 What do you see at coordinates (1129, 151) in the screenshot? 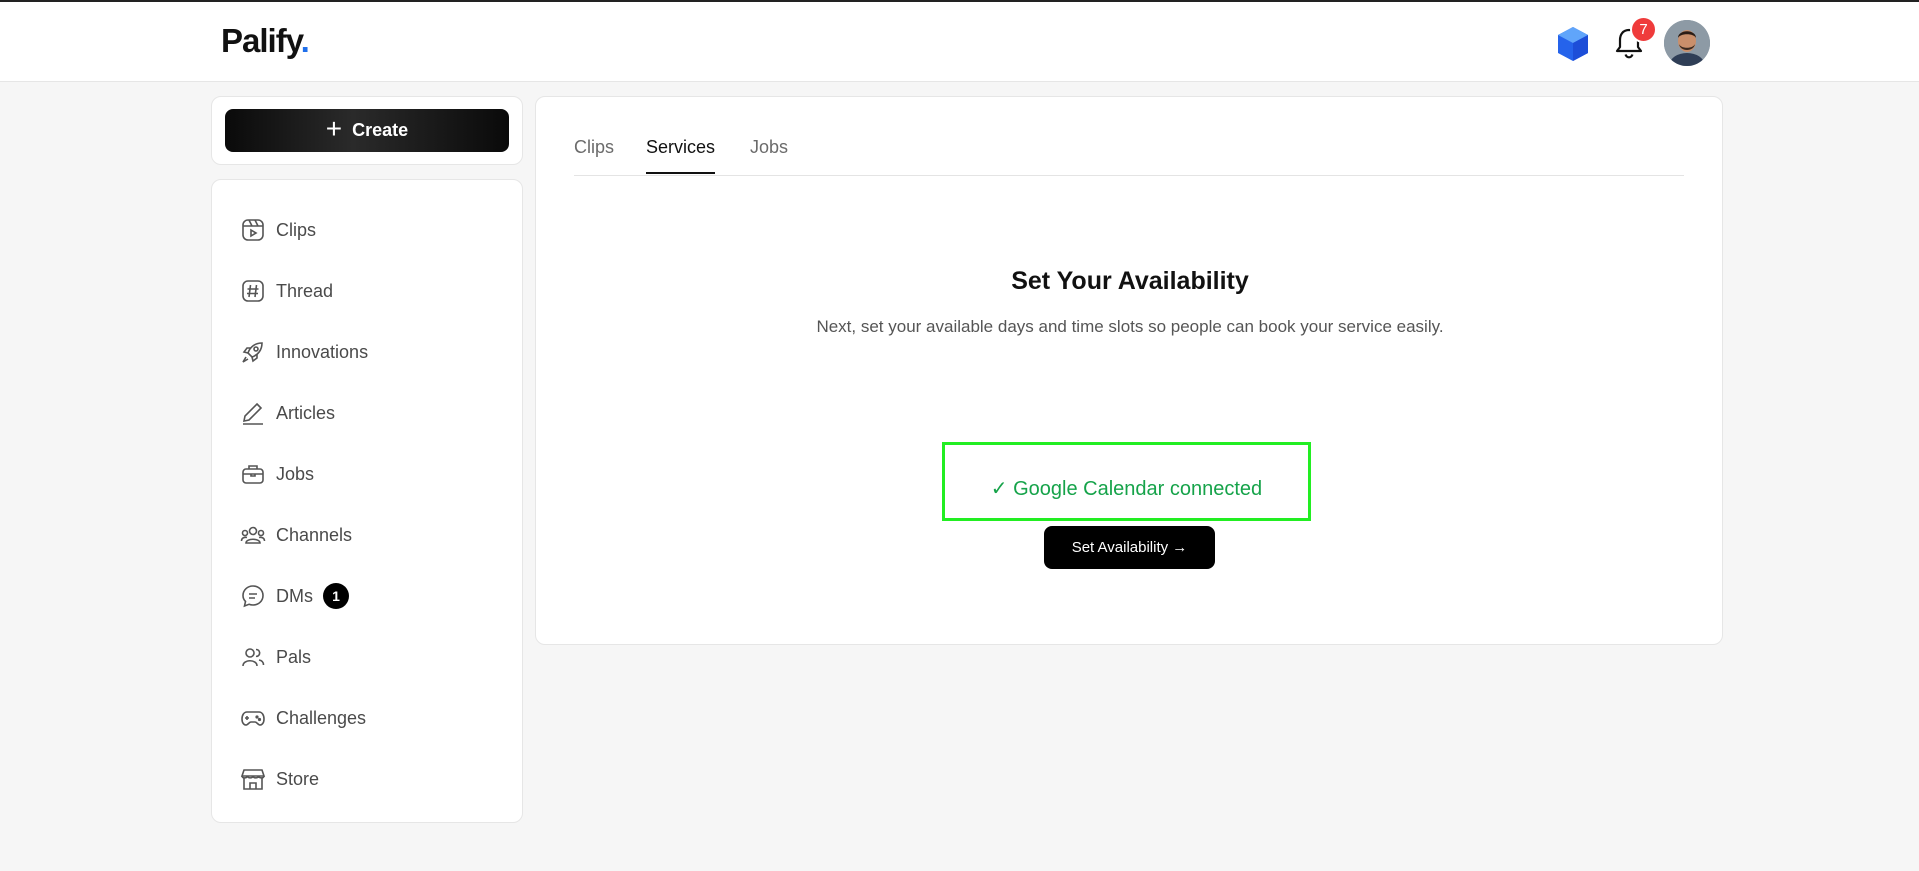
I see `tab-bar: Clips Services Jobs` at bounding box center [1129, 151].